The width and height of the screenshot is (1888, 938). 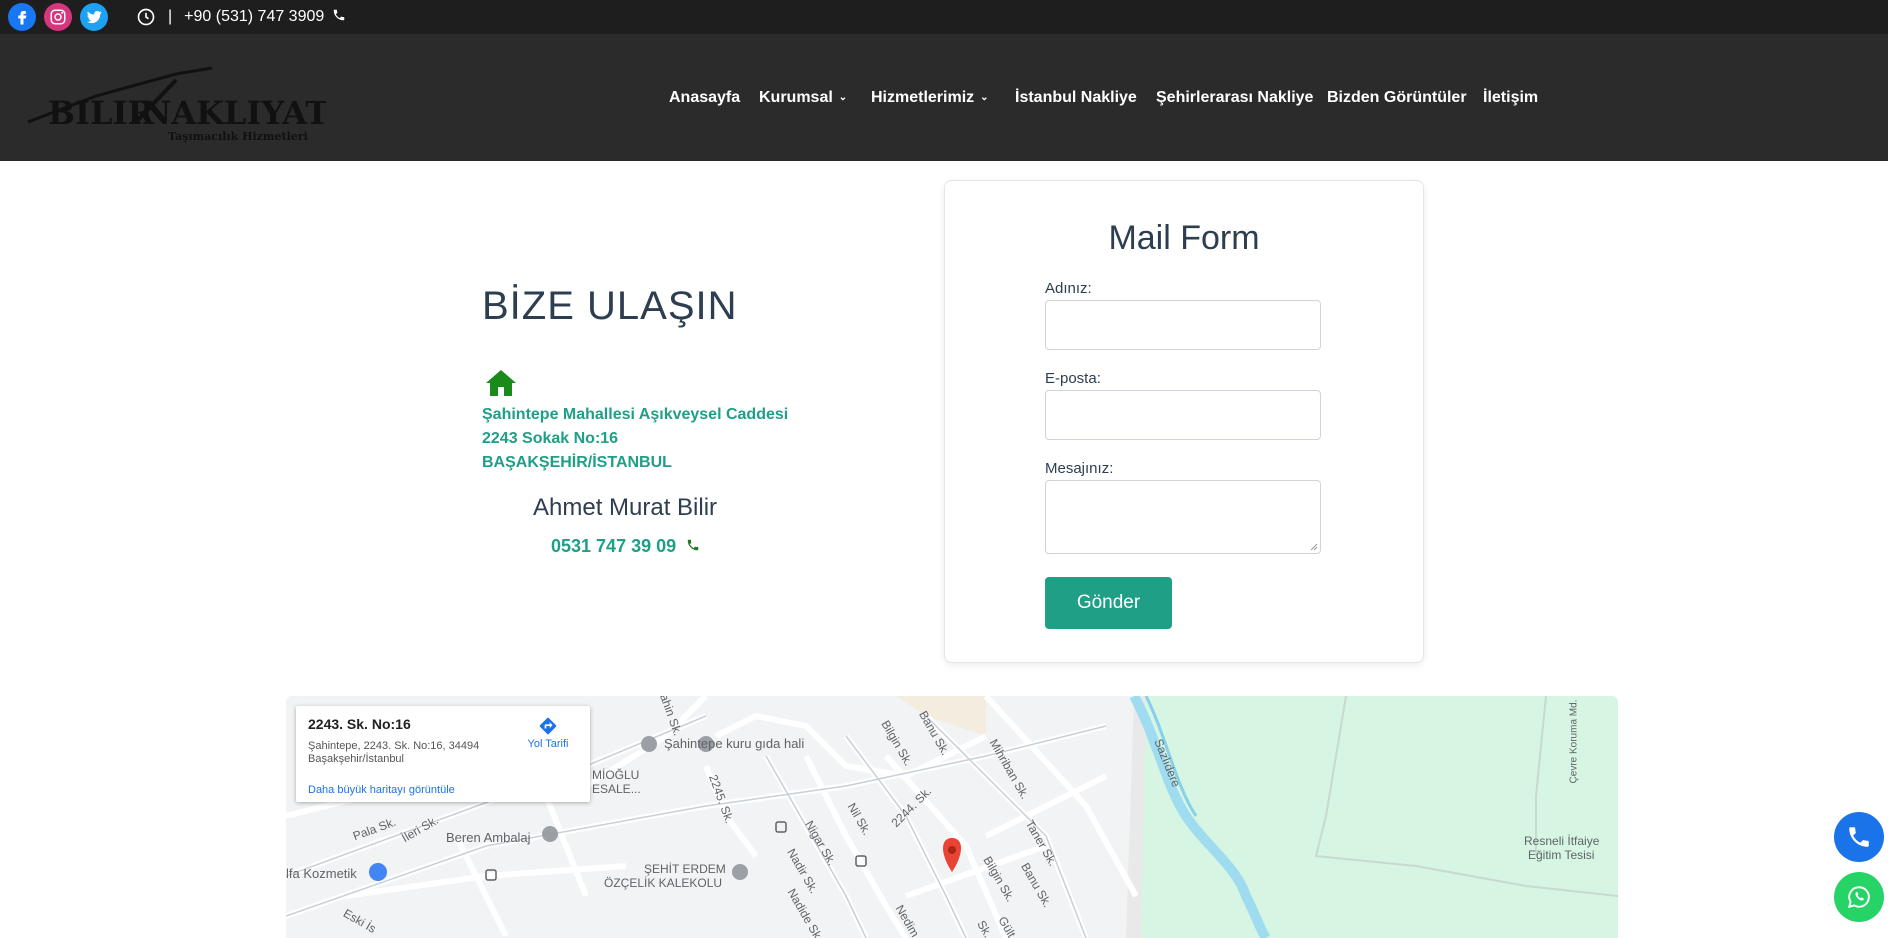 I want to click on address-line: Şahintepe Mahallesi Aşıkveysel Caddesi, so click(x=635, y=414).